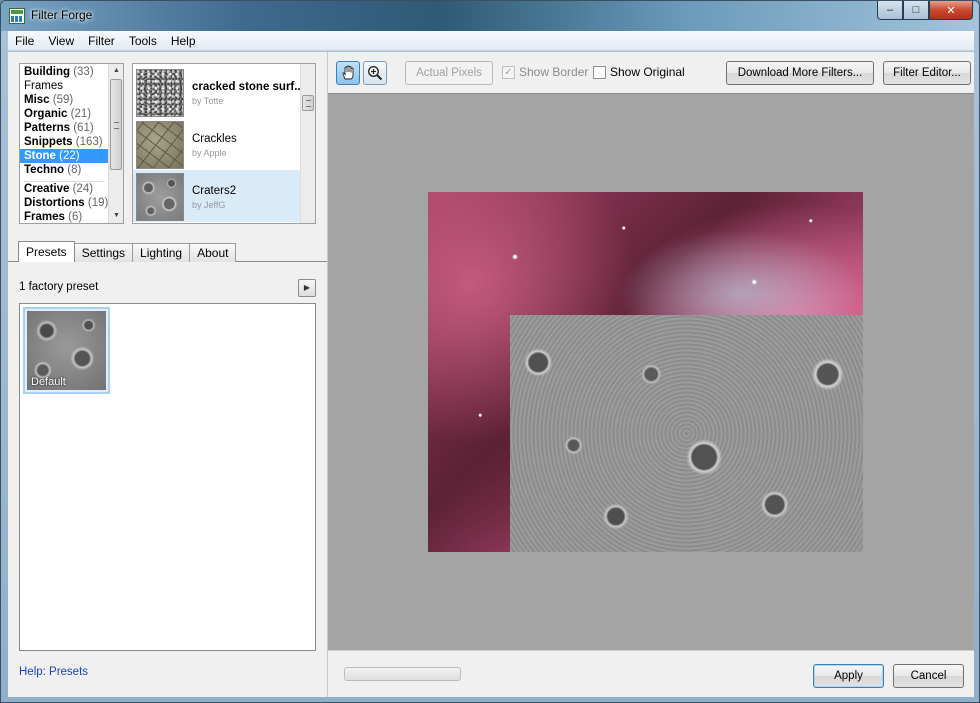 This screenshot has height=703, width=980. Describe the element at coordinates (48, 142) in the screenshot. I see `category-name: Snippets` at that location.